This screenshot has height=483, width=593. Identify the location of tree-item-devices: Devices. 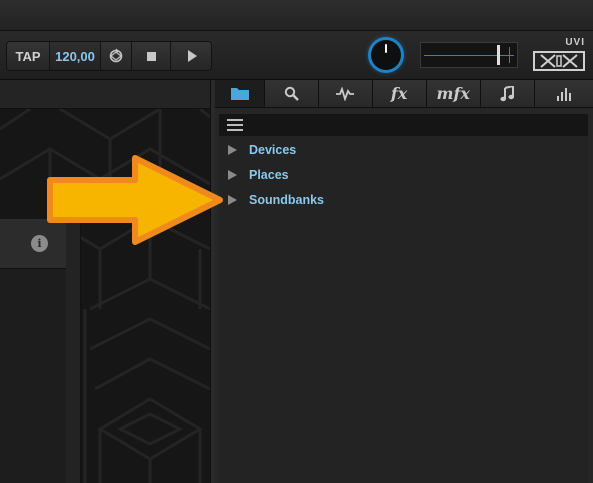
(262, 150).